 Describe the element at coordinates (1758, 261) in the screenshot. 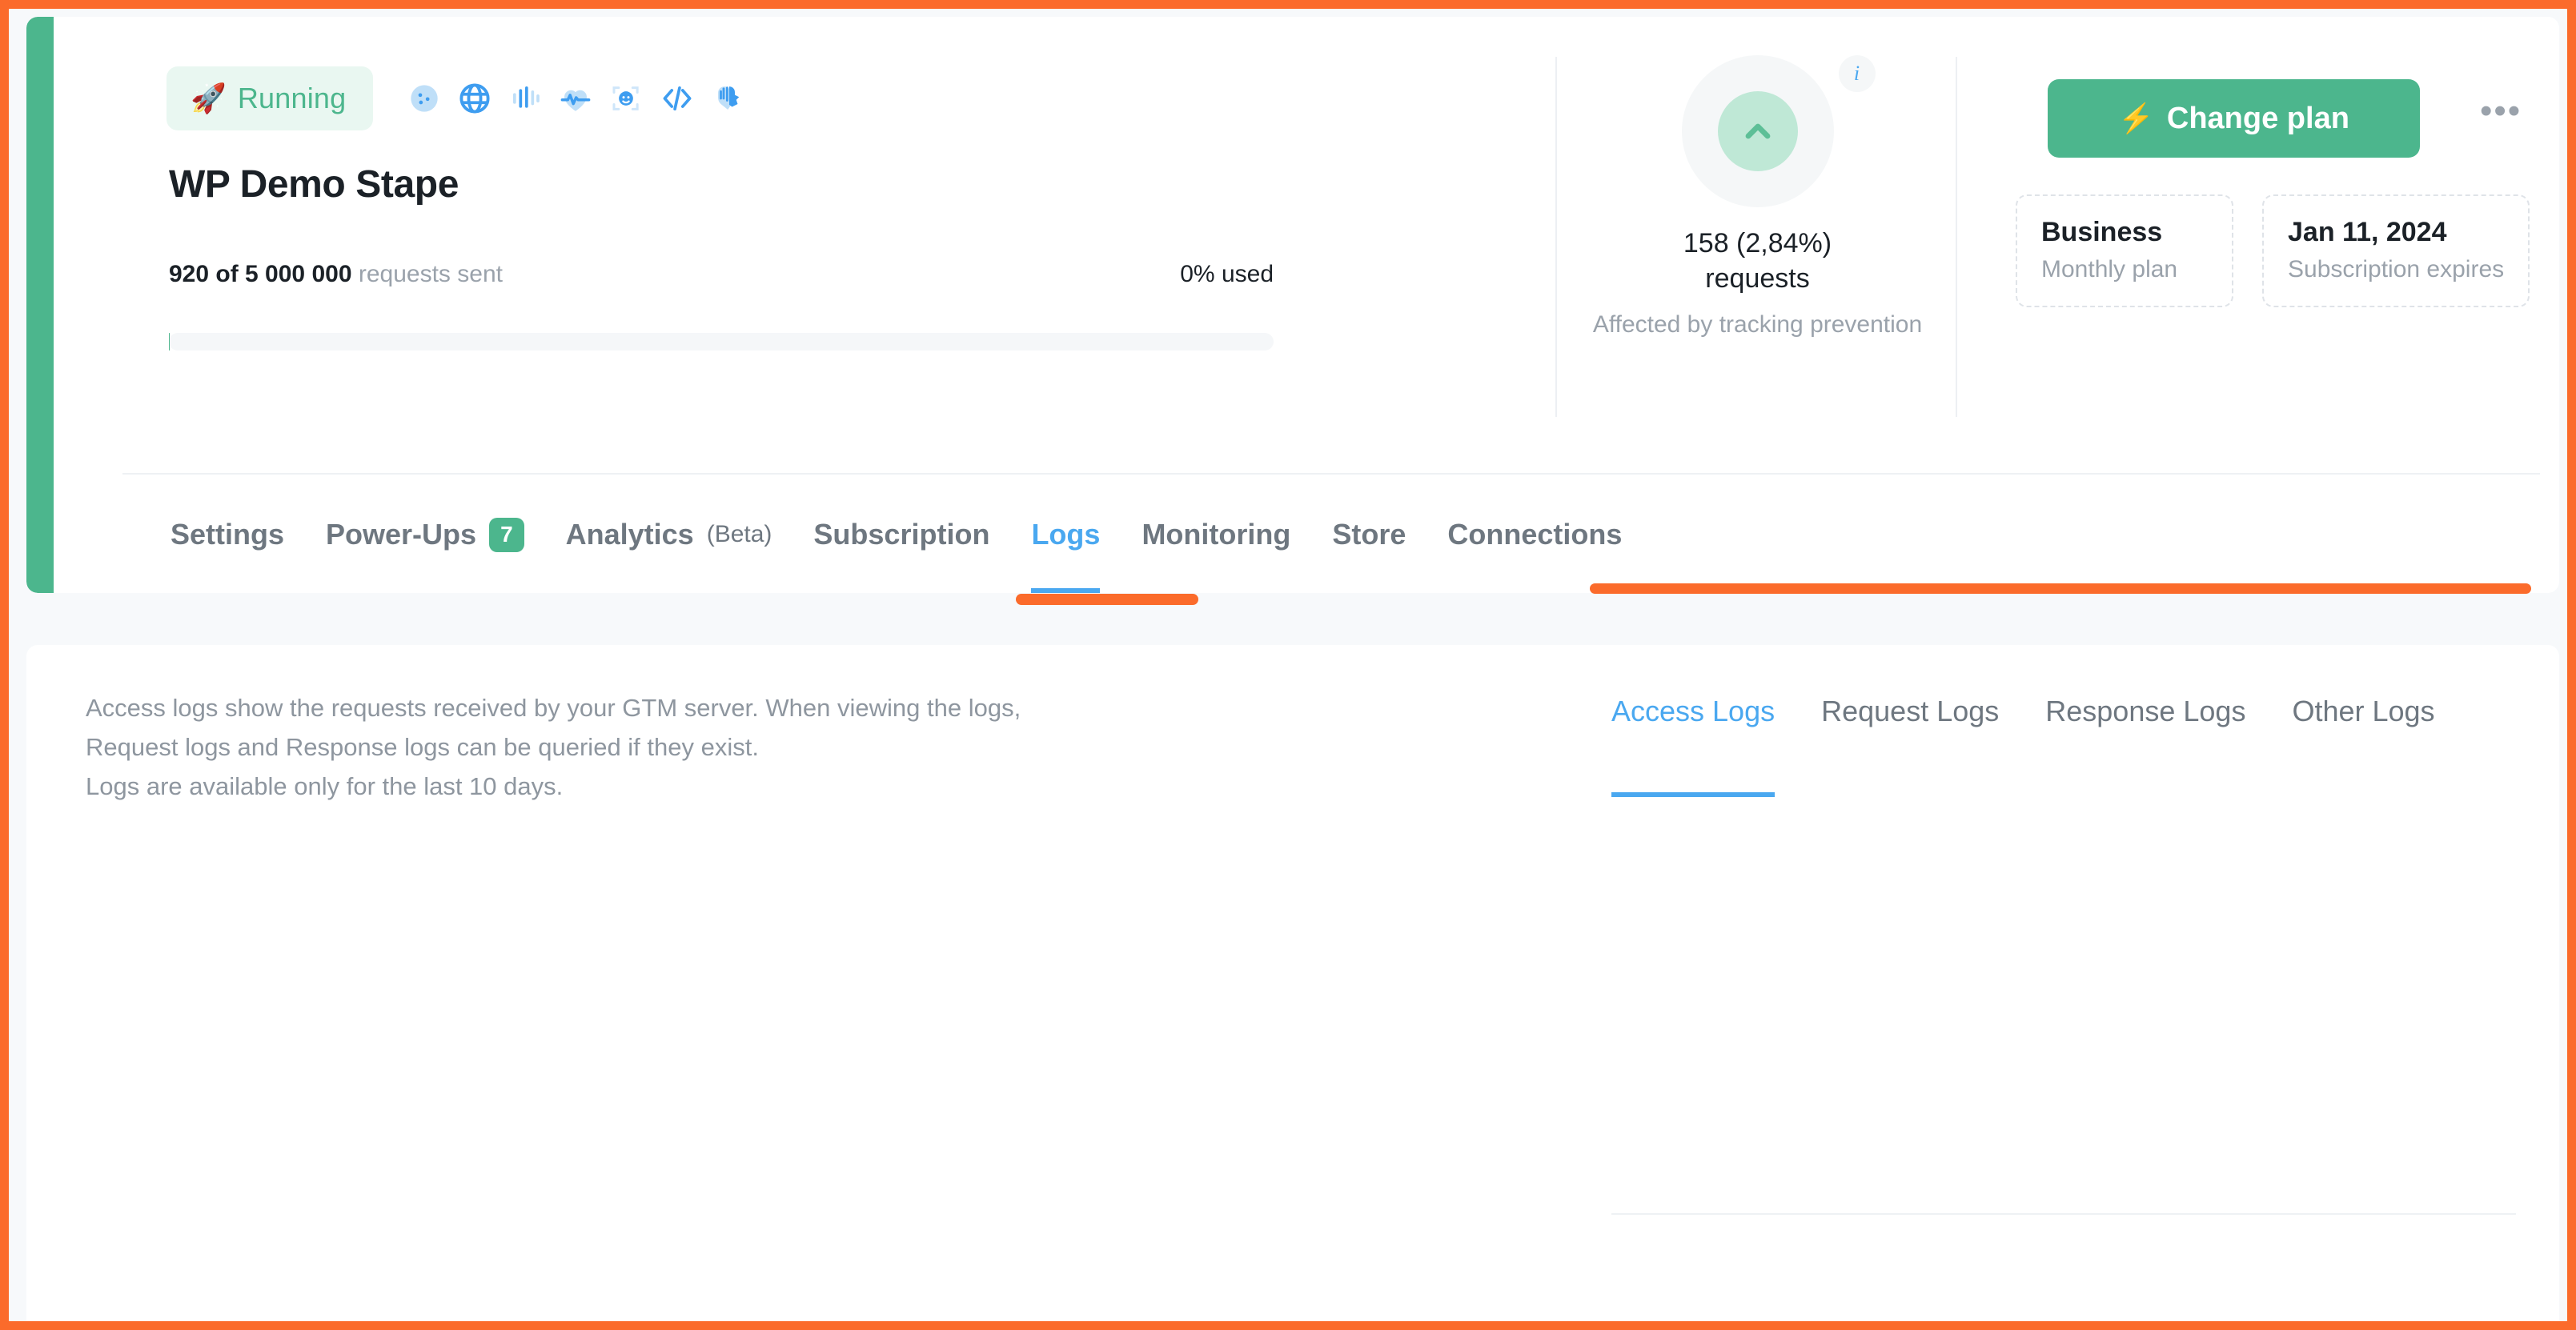

I see `stat-value: 158 (2,84%) requests` at that location.